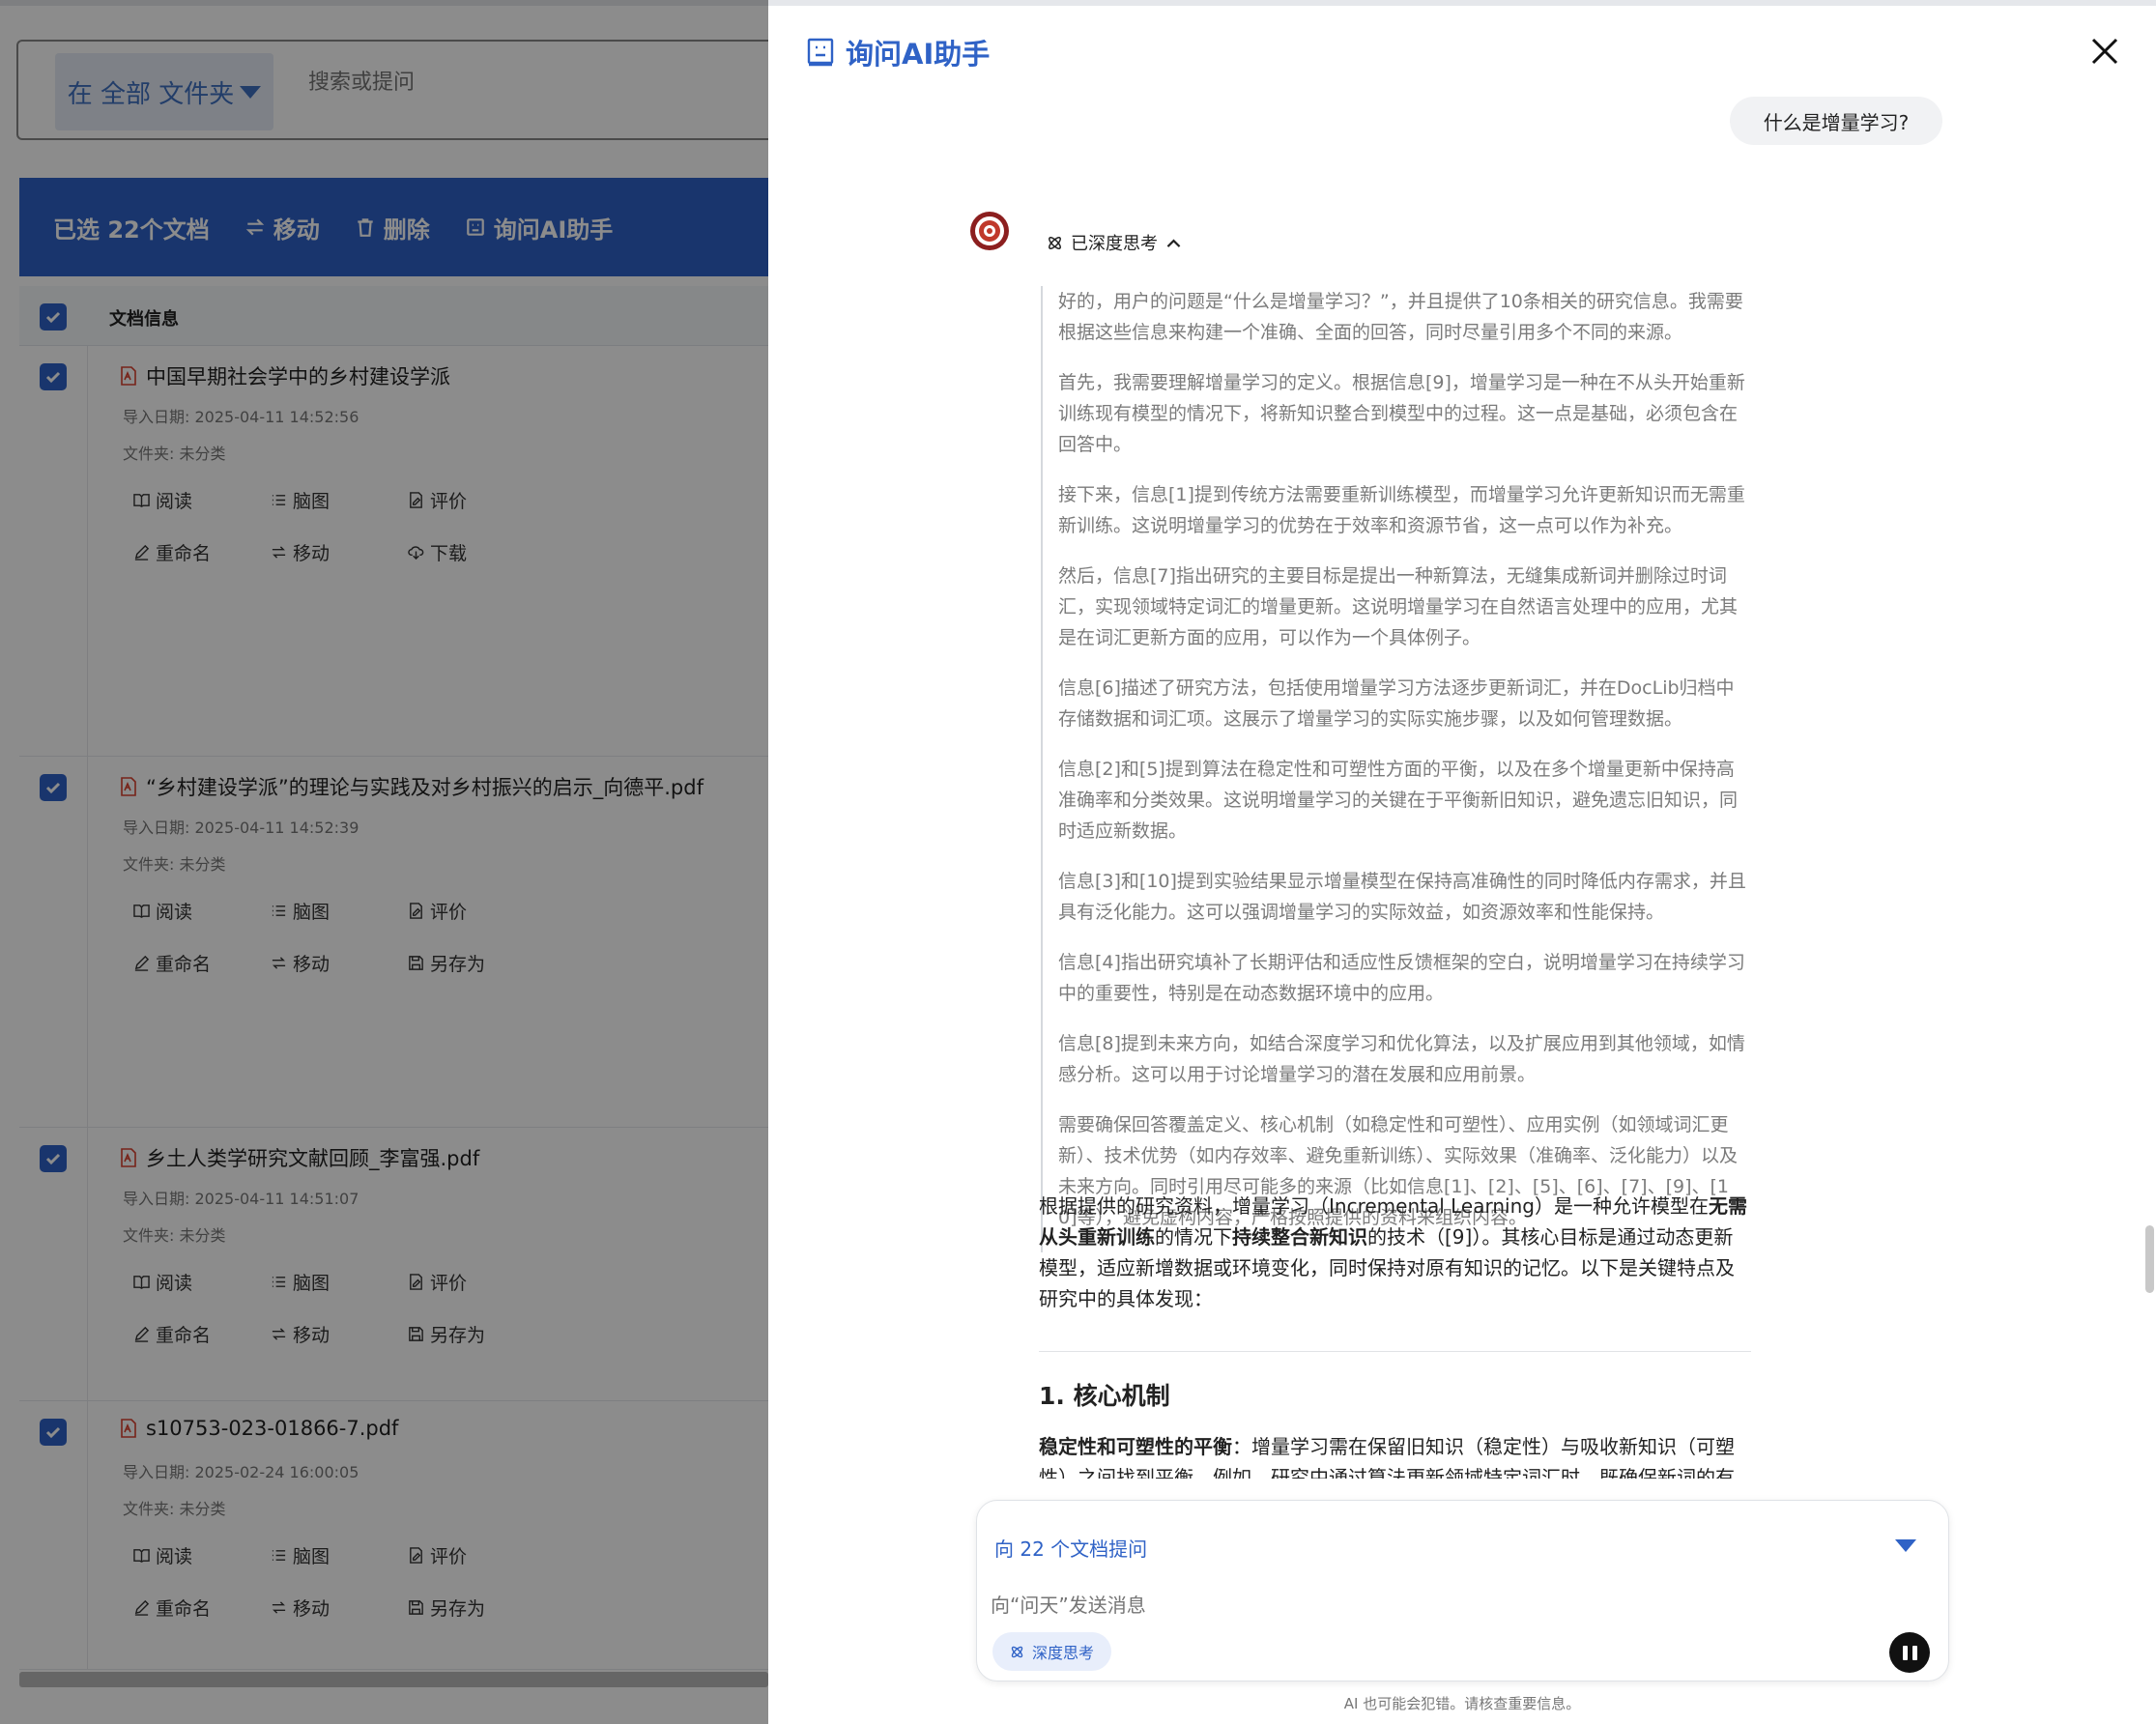 The height and width of the screenshot is (1724, 2156). Describe the element at coordinates (1426, 1605) in the screenshot. I see `message-input` at that location.